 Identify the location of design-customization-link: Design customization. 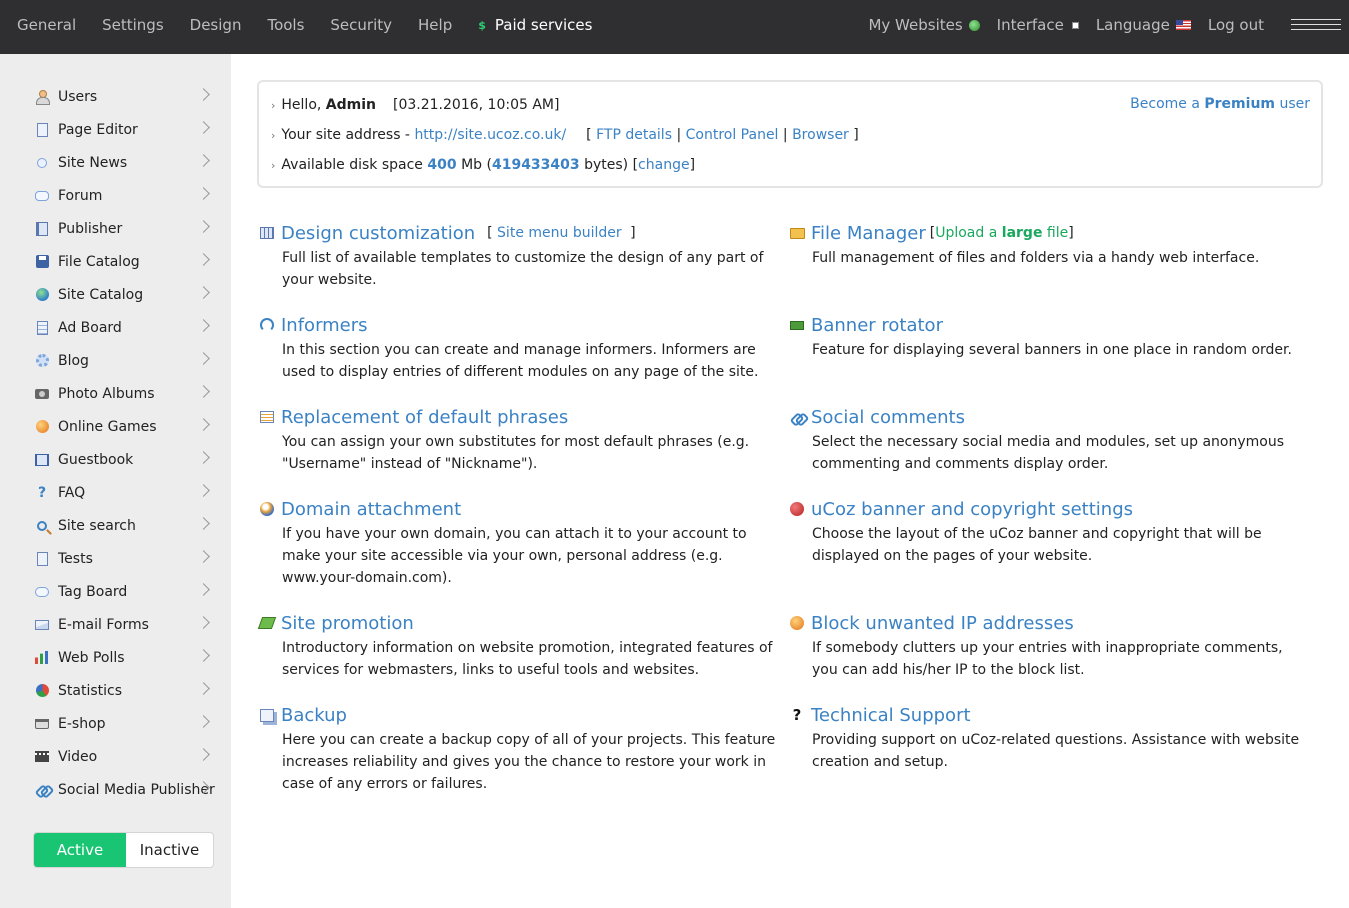
(378, 233).